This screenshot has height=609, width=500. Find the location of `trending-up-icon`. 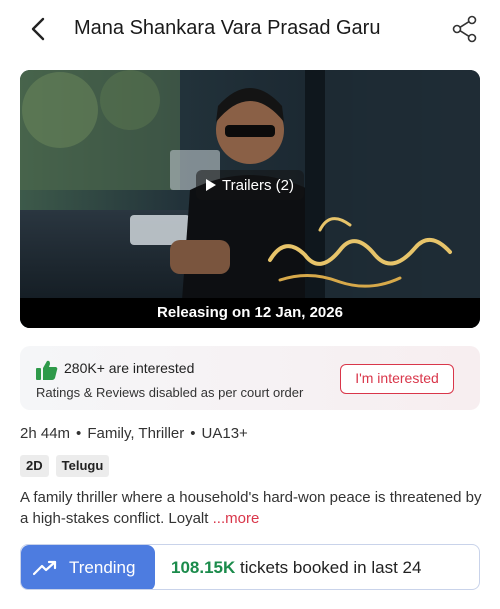

trending-up-icon is located at coordinates (45, 568).